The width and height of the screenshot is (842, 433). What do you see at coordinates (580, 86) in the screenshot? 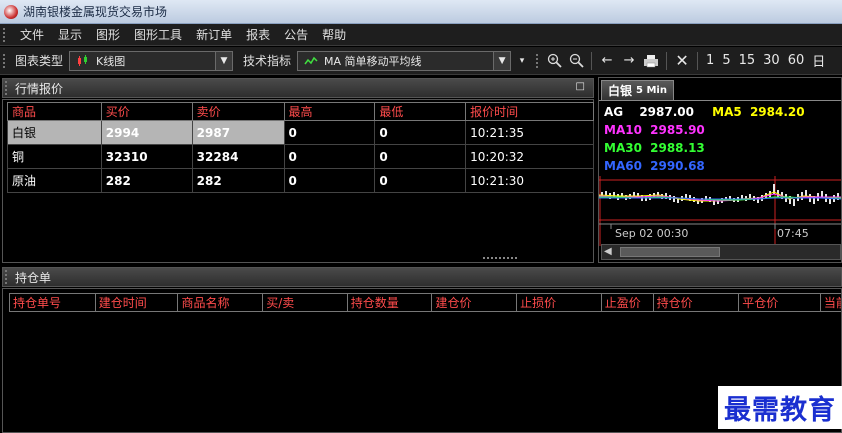
I see `maximize-icon: □` at bounding box center [580, 86].